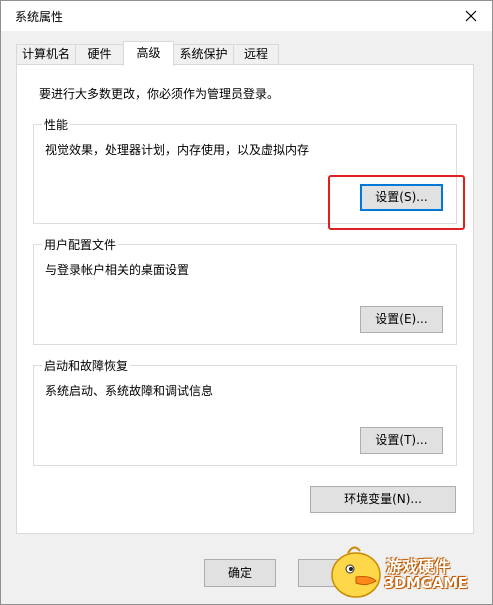  I want to click on startup-recovery-title: 启动和故障恢复, so click(86, 365).